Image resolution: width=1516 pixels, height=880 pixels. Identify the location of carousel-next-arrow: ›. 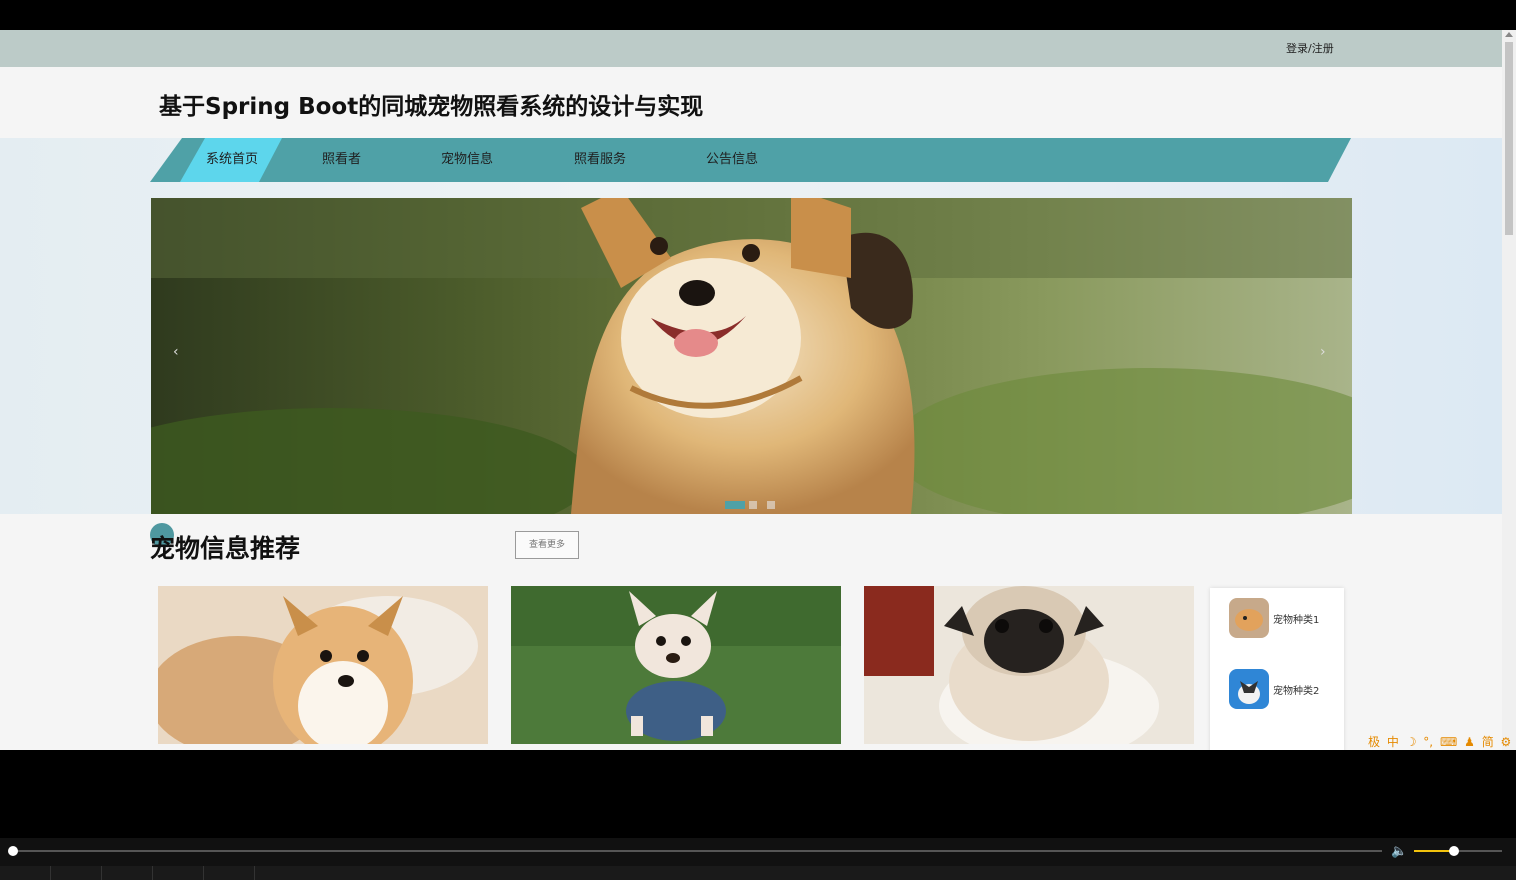
(1323, 352).